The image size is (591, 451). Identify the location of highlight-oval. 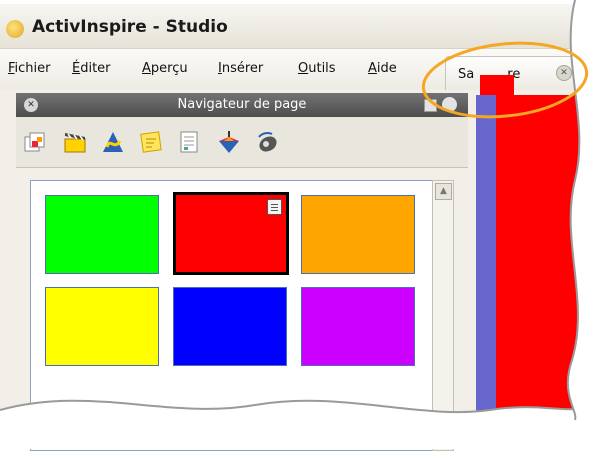
(505, 80).